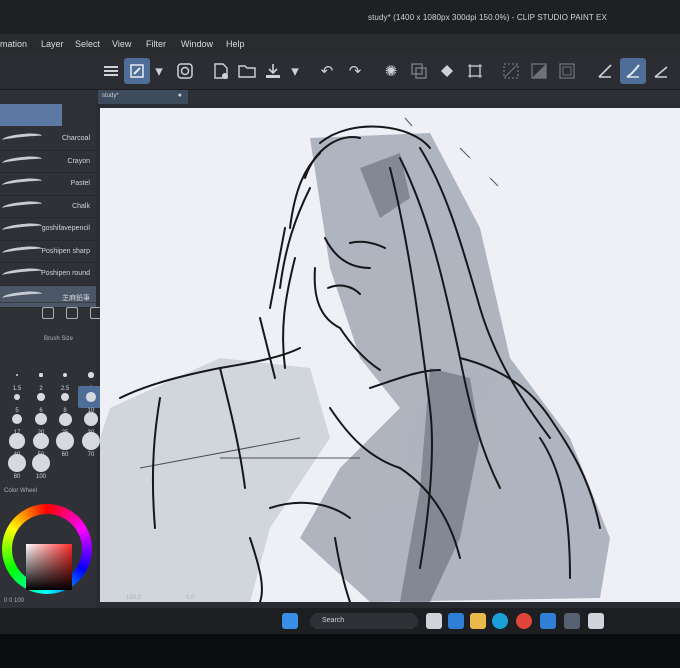 The width and height of the screenshot is (680, 668). Describe the element at coordinates (596, 621) in the screenshot. I see `clip-studio-icon` at that location.